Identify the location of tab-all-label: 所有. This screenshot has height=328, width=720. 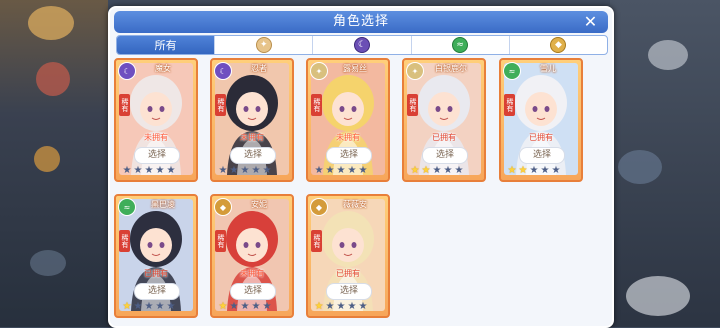
(165, 45).